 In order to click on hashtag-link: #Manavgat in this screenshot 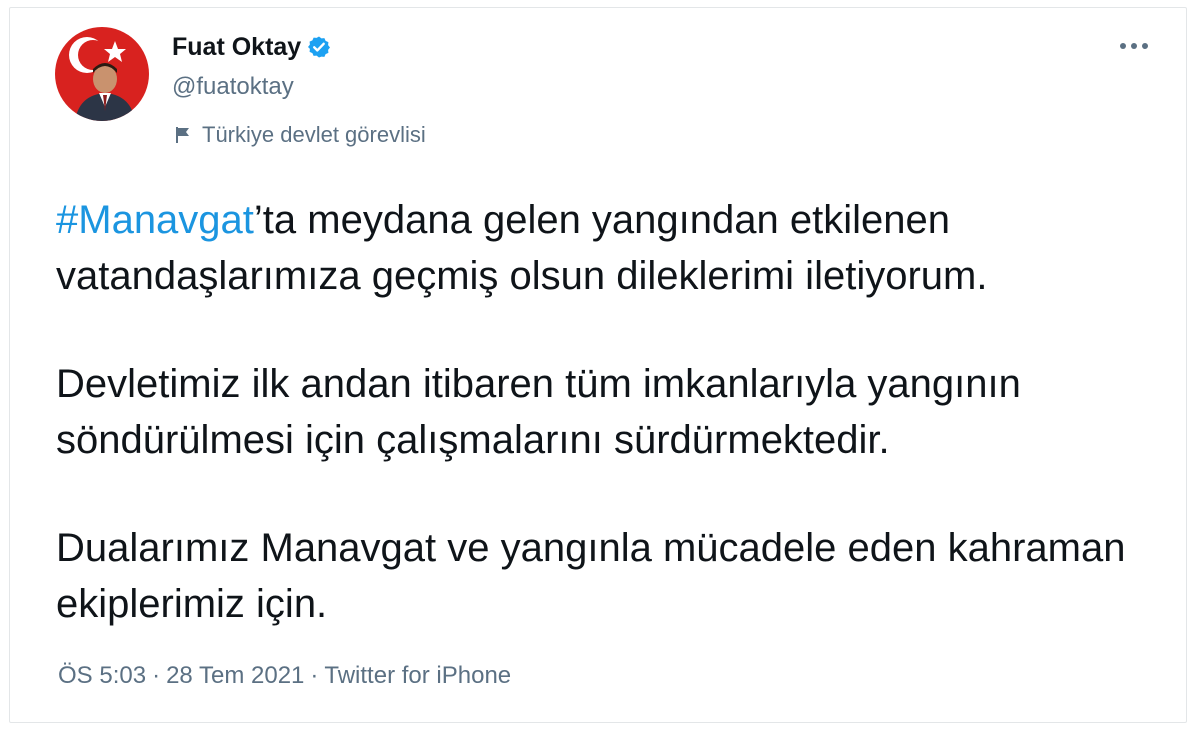, I will do `click(155, 220)`.